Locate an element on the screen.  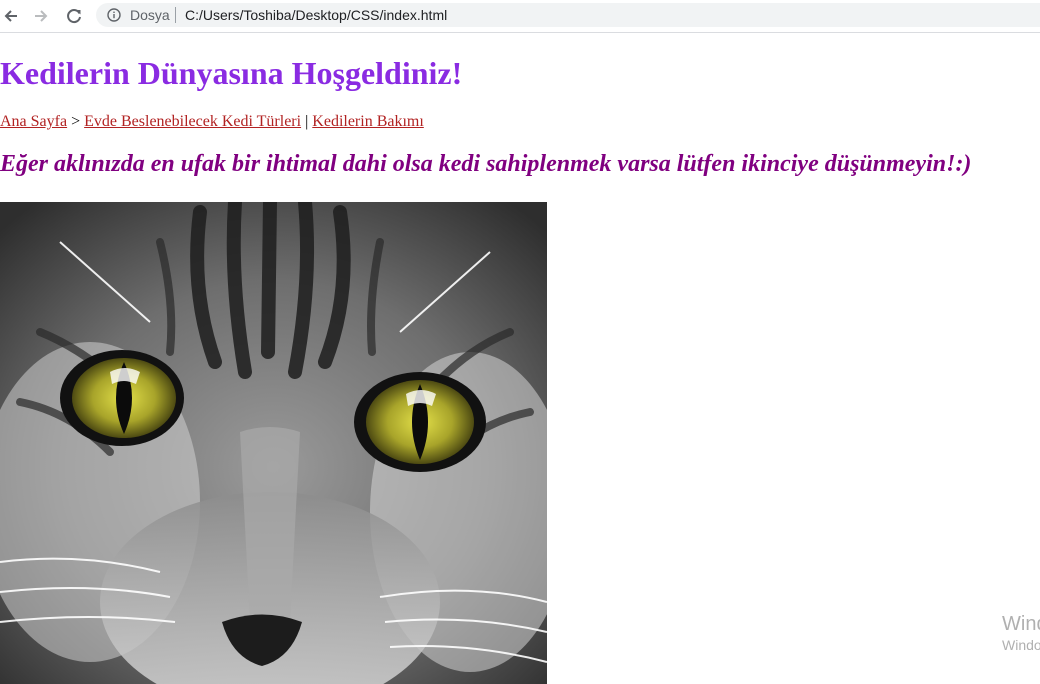
back-button is located at coordinates (11, 16).